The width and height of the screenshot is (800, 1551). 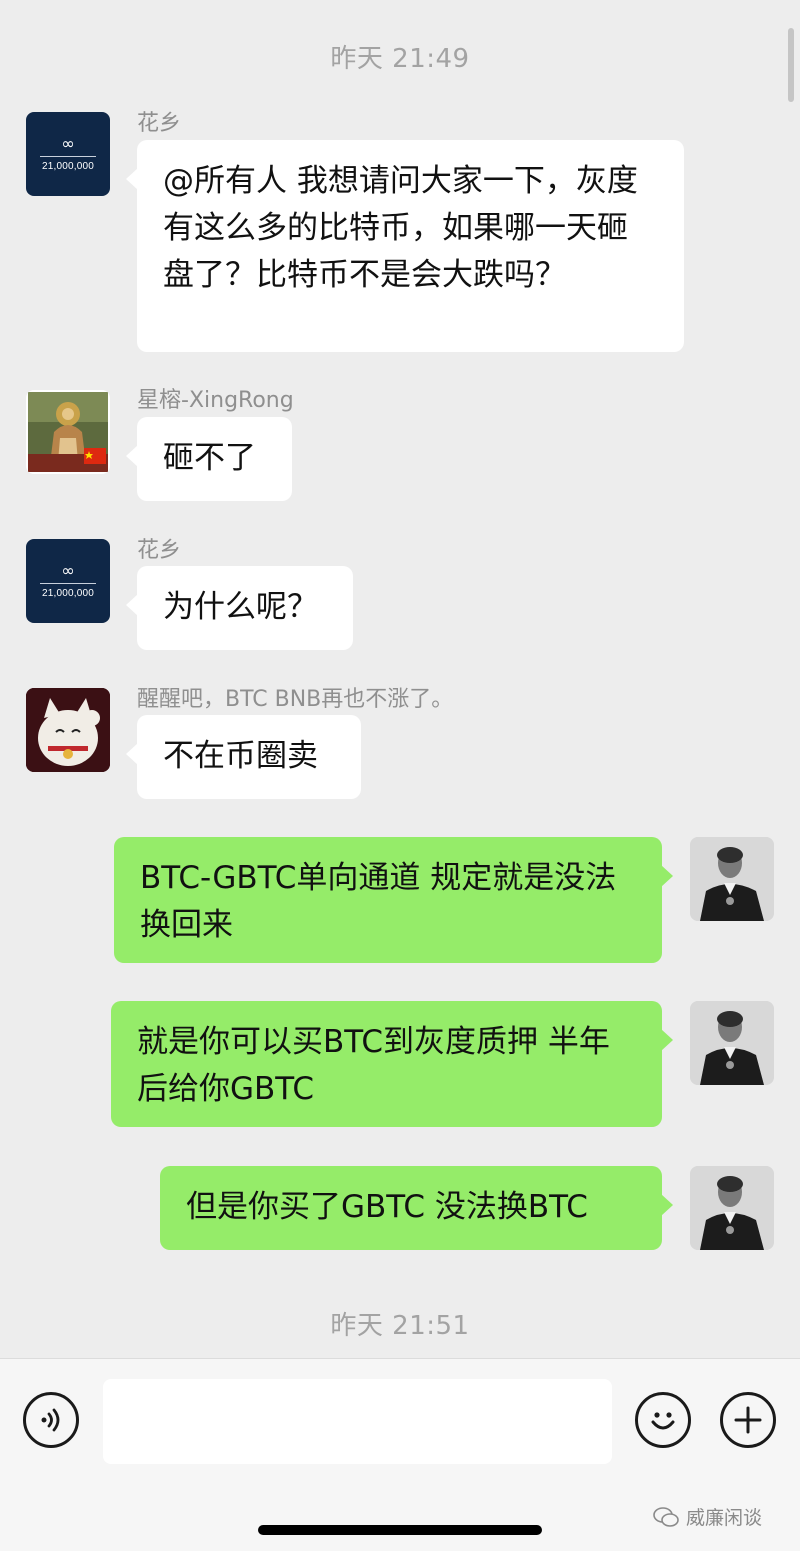 I want to click on avatar-xingrong, so click(x=68, y=432).